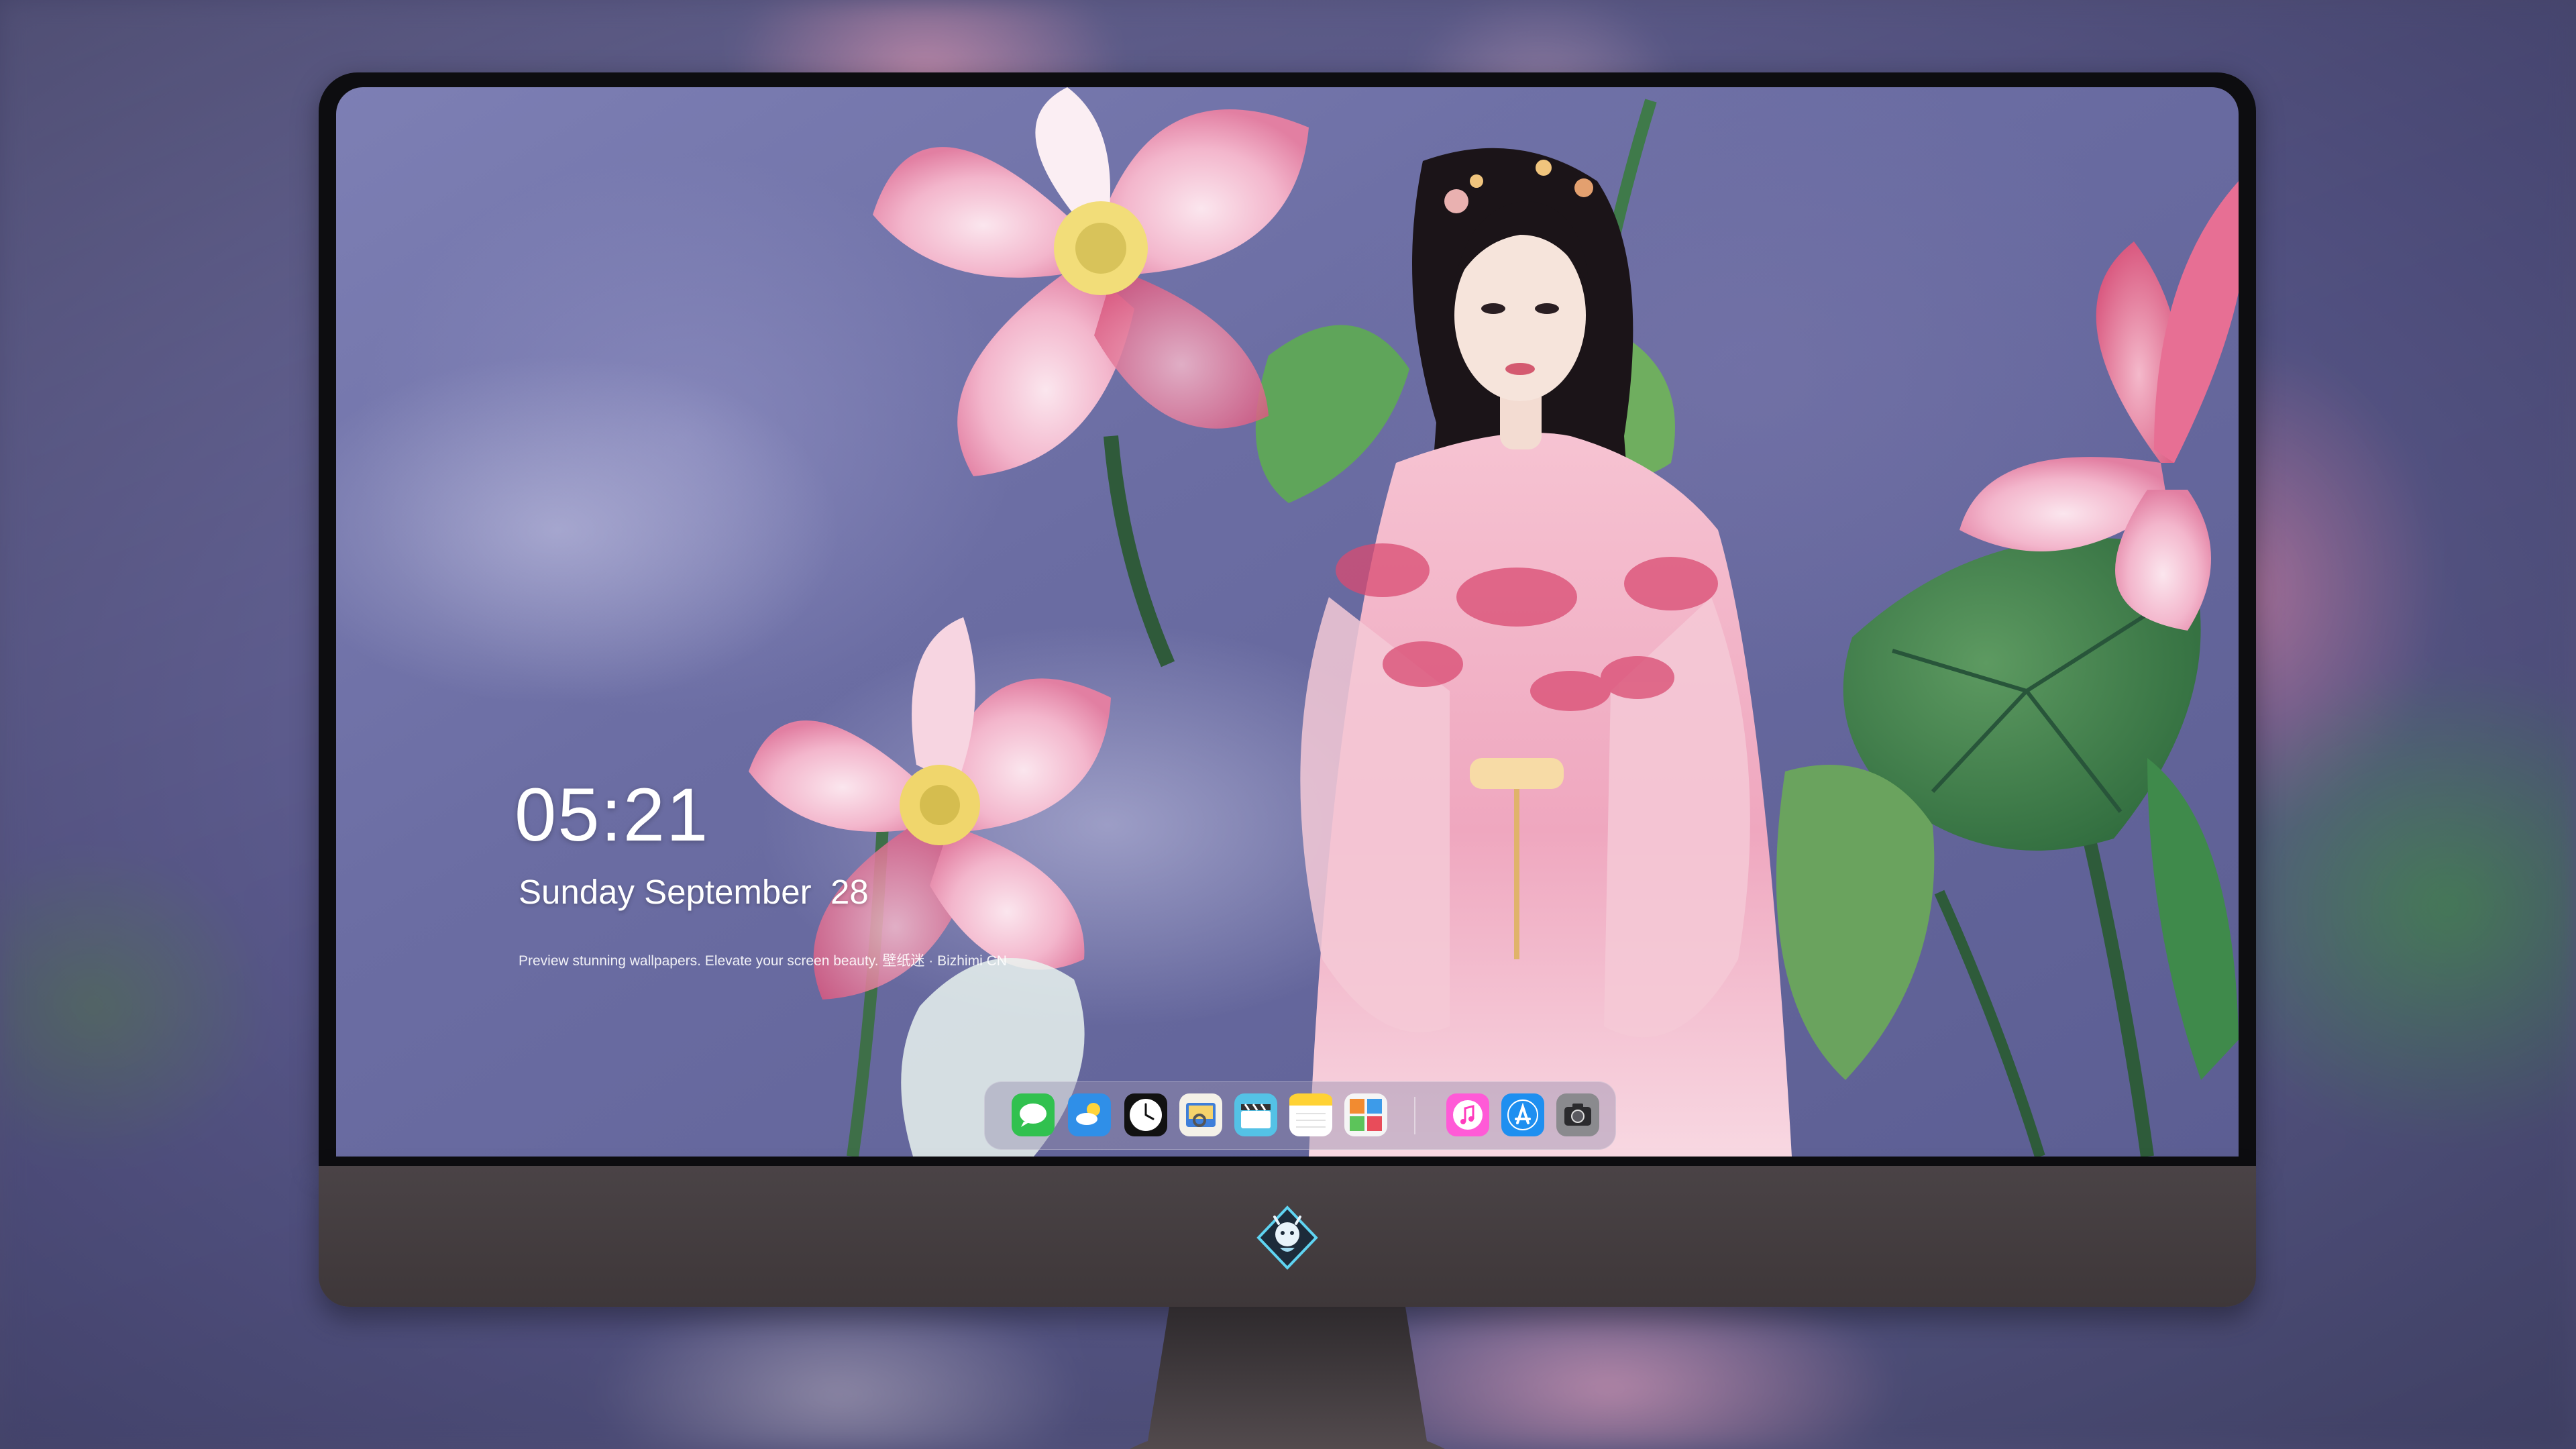  Describe the element at coordinates (694, 892) in the screenshot. I see `lock-screen-date: Sunday September 28` at that location.